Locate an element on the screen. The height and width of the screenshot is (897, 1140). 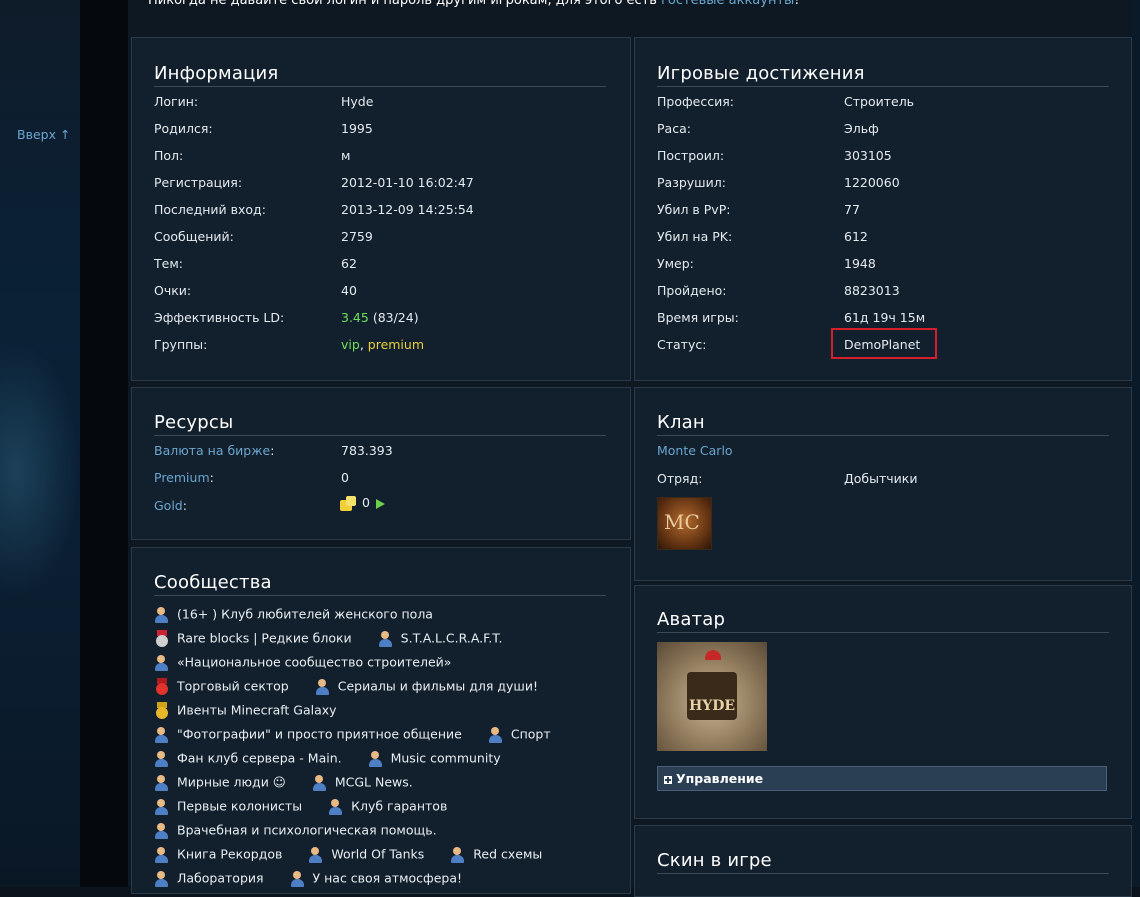
profession-link: Строитель is located at coordinates (879, 101).